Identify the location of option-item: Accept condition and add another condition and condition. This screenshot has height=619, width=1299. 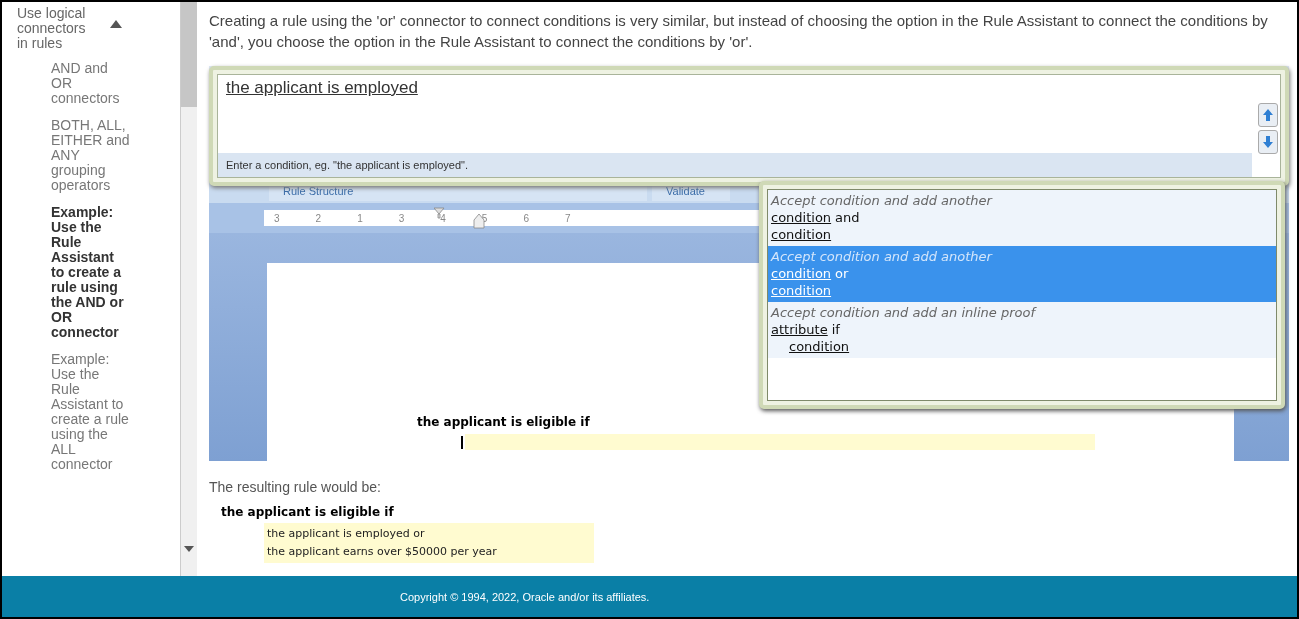
(1022, 218).